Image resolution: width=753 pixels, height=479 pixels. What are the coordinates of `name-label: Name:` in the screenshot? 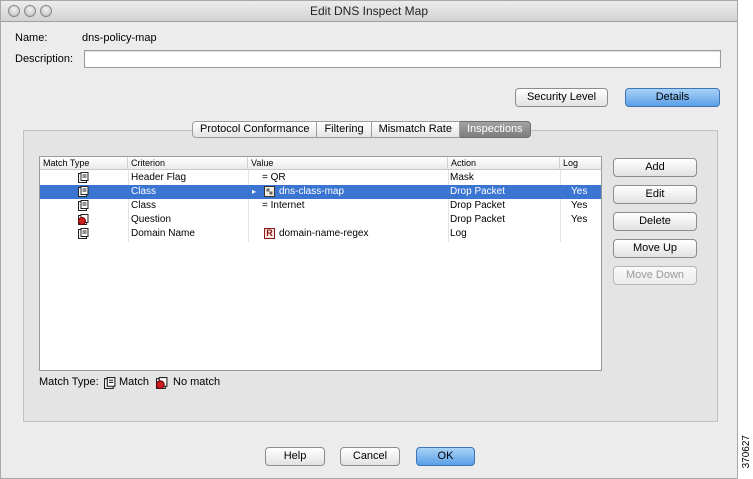 It's located at (31, 38).